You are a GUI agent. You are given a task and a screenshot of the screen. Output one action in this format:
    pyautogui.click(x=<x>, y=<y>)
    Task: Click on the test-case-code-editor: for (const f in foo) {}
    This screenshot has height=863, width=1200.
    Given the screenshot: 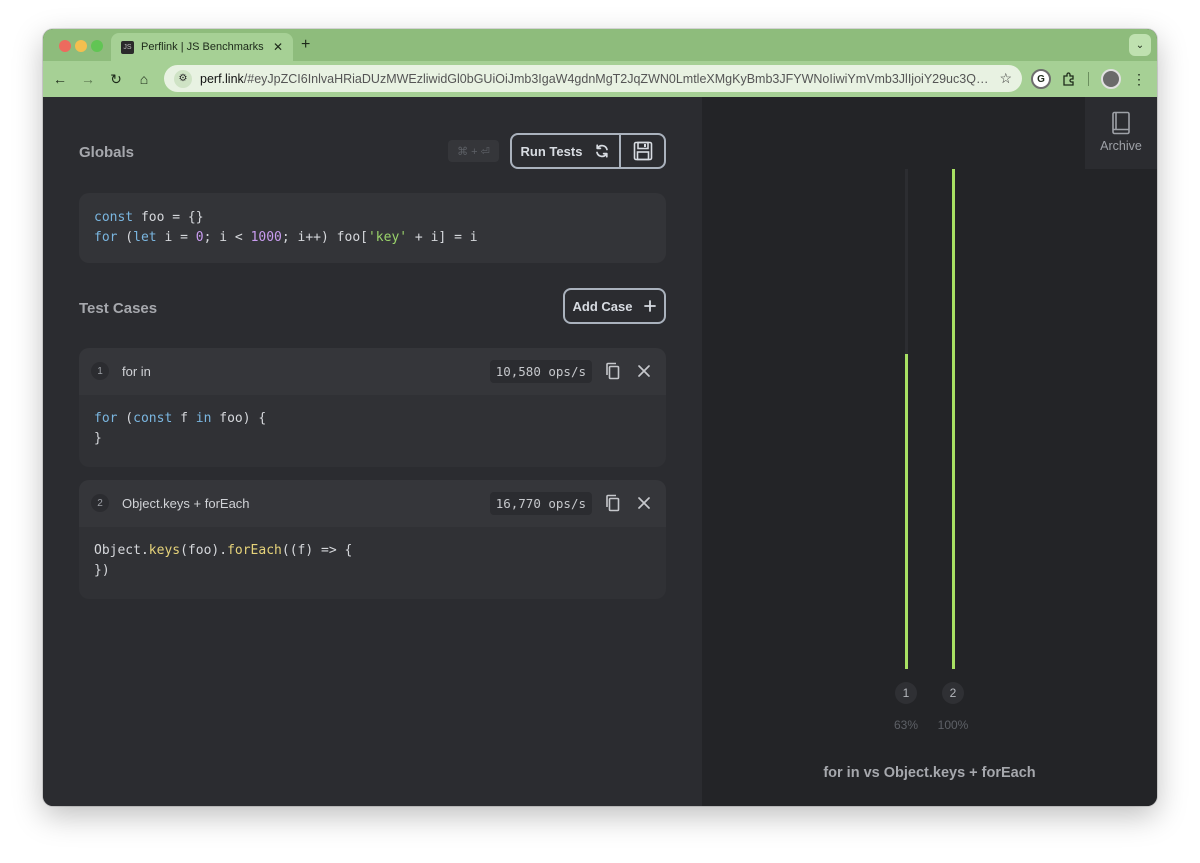 What is the action you would take?
    pyautogui.click(x=372, y=429)
    